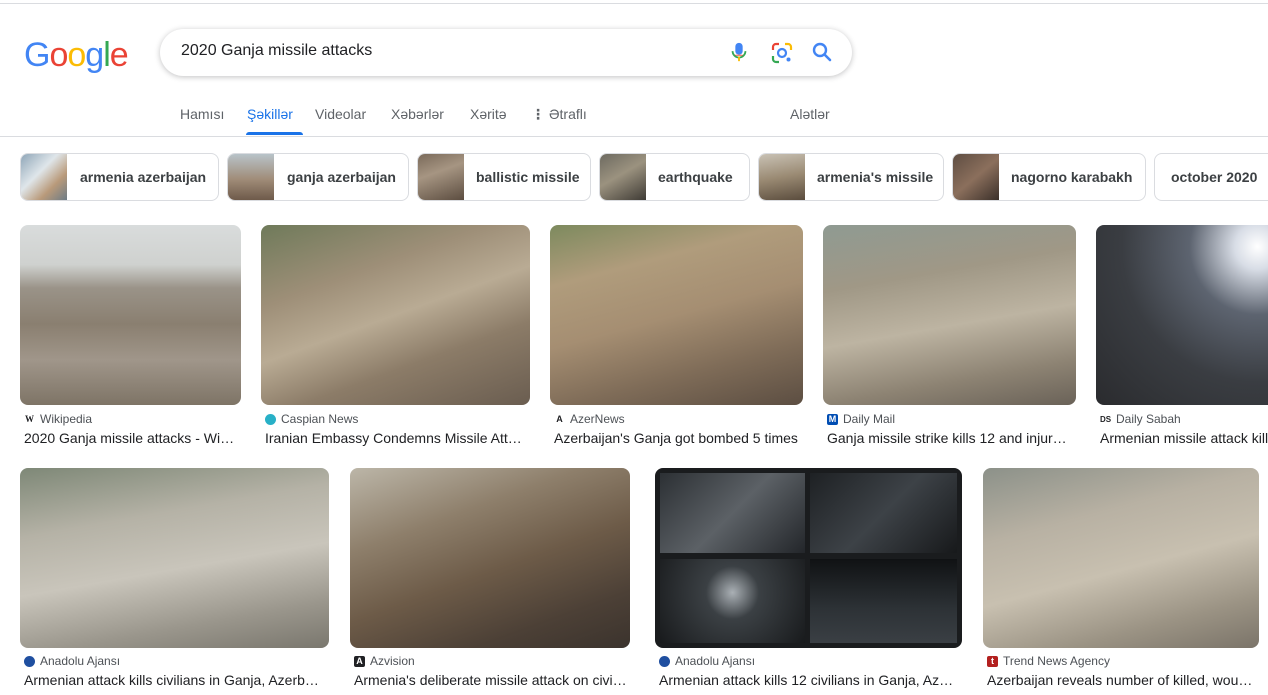  What do you see at coordinates (341, 177) in the screenshot?
I see `chip-label: ganja azerbaijan` at bounding box center [341, 177].